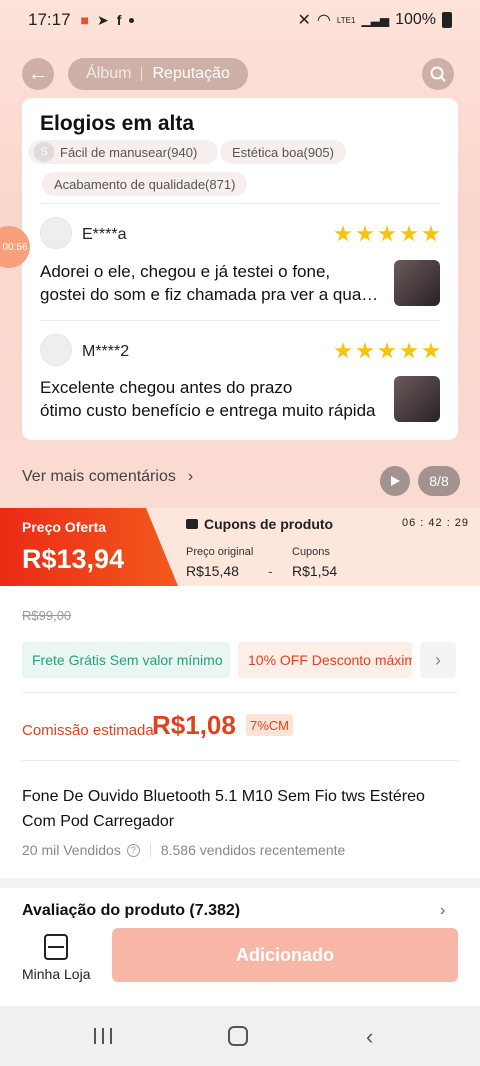  Describe the element at coordinates (311, 552) in the screenshot. I see `coupon-label: Cupons` at that location.